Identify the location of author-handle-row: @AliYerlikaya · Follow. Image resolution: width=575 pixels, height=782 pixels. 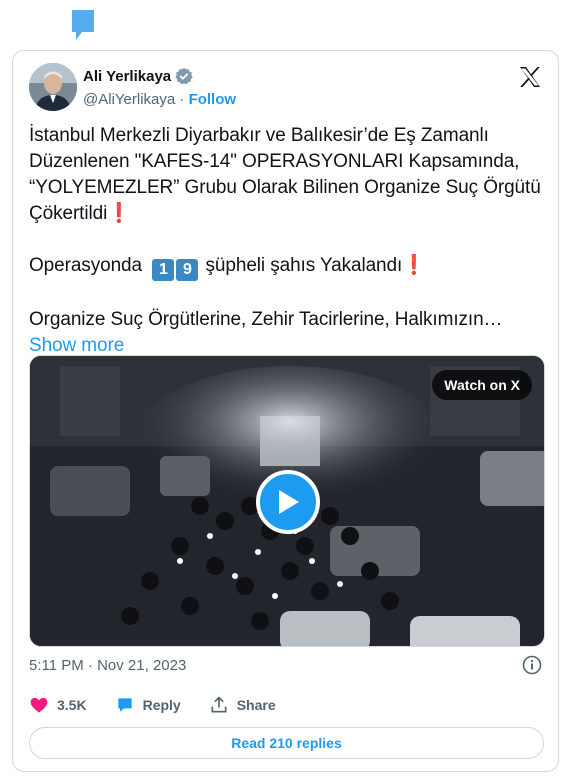
(159, 99).